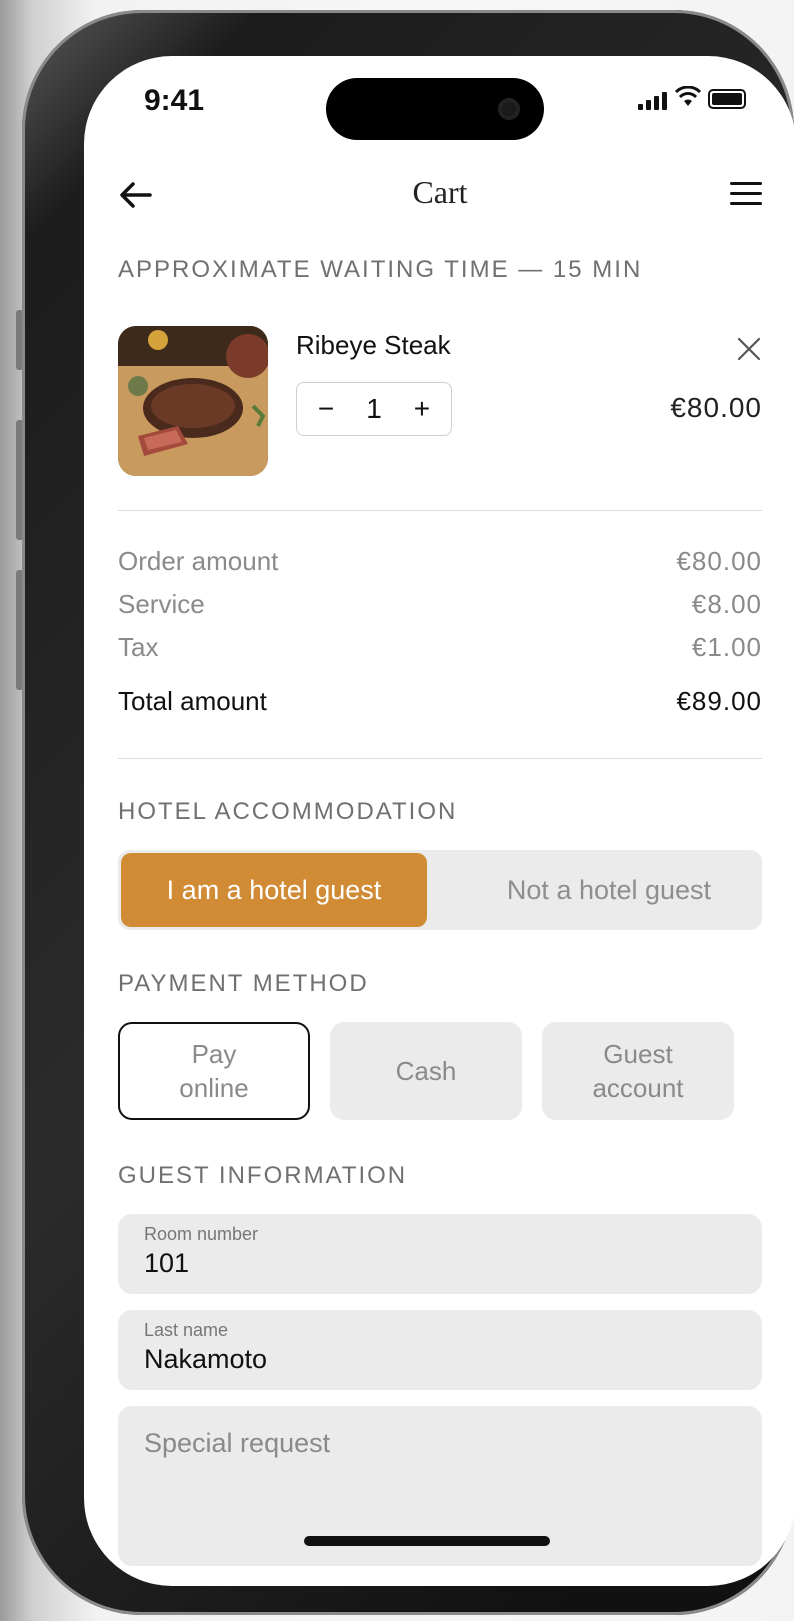 The width and height of the screenshot is (794, 1621). I want to click on room-number-field: Room number 101, so click(440, 1254).